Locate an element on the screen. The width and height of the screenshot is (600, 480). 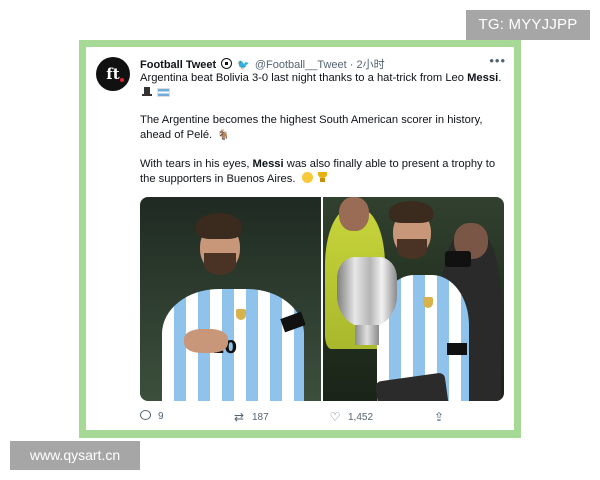
watermark-bottom-left: www.qysart.cn is located at coordinates (75, 455).